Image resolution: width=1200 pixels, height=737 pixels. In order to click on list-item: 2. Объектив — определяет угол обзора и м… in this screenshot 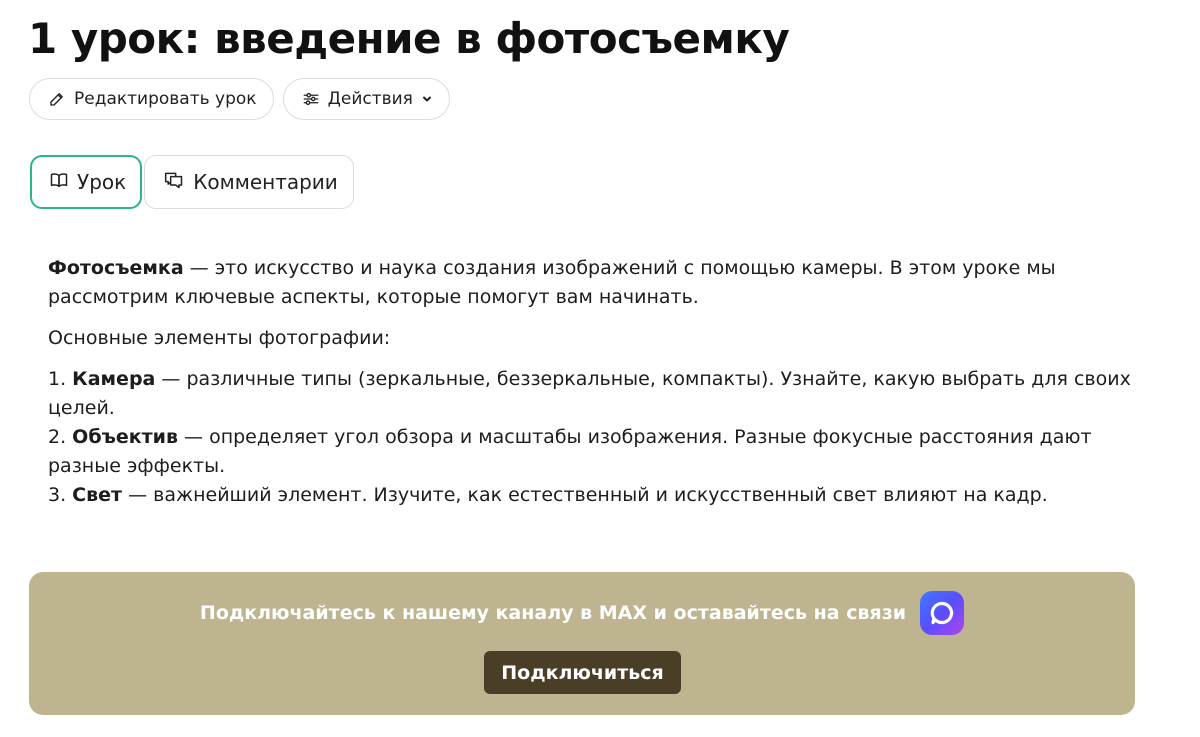, I will do `click(598, 452)`.